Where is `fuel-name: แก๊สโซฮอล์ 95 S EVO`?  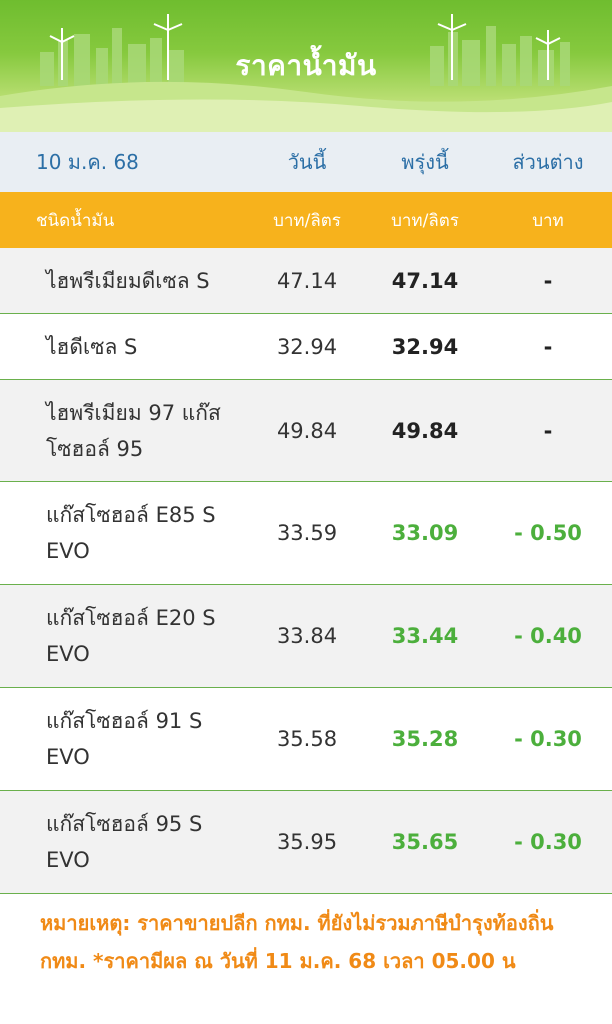 fuel-name: แก๊สโซฮอล์ 95 S EVO is located at coordinates (124, 842).